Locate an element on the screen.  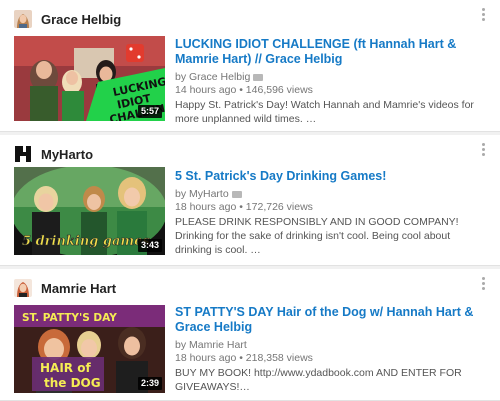
thumbnail-text: the DOG is located at coordinates (72, 383).